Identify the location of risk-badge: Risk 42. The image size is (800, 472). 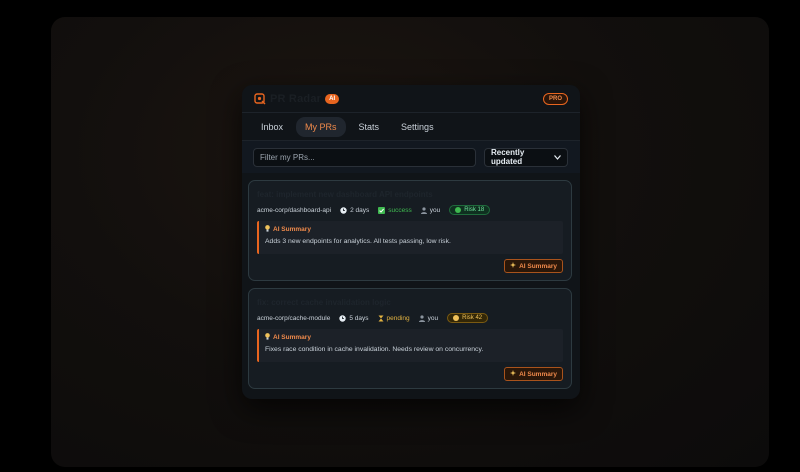
(468, 318).